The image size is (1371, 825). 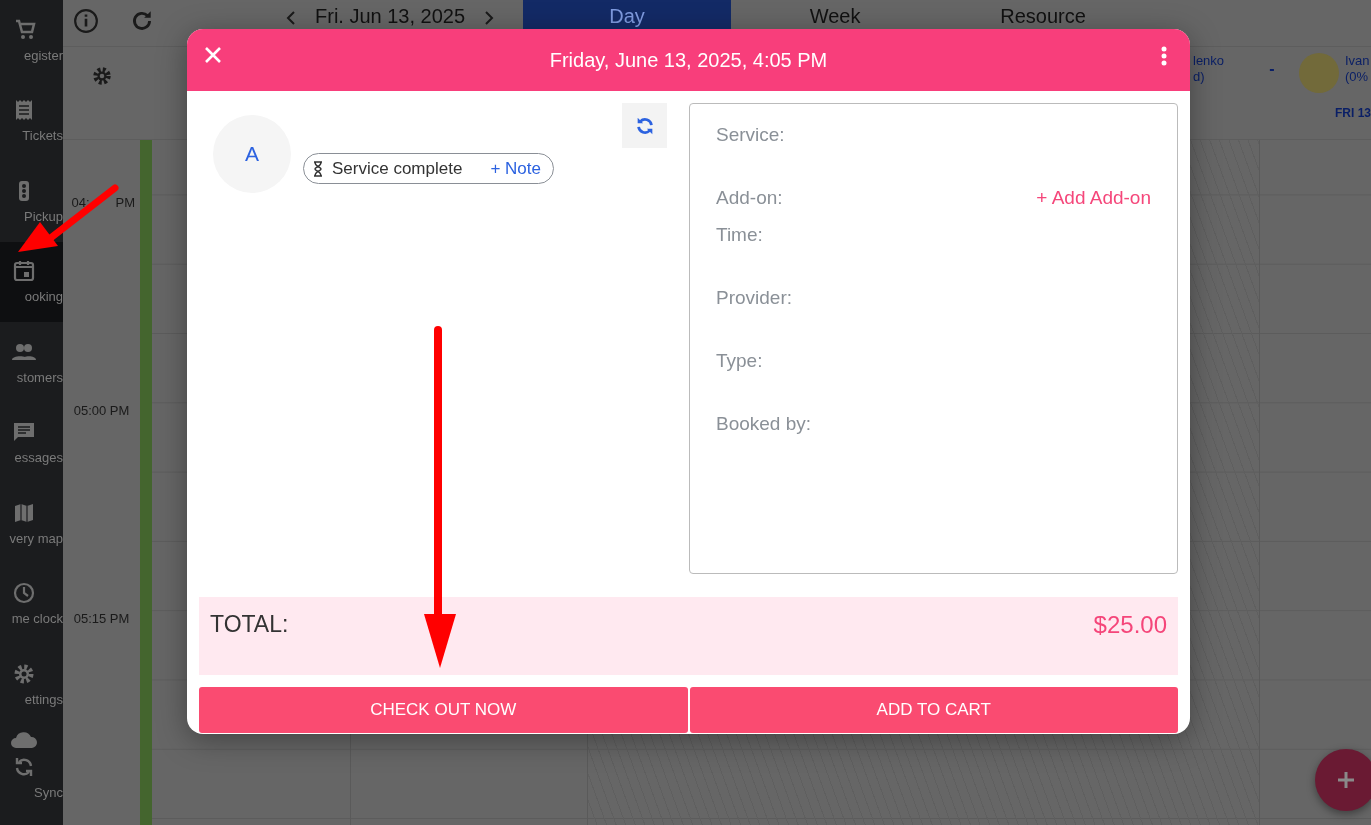 What do you see at coordinates (252, 154) in the screenshot?
I see `customer-avatar: A` at bounding box center [252, 154].